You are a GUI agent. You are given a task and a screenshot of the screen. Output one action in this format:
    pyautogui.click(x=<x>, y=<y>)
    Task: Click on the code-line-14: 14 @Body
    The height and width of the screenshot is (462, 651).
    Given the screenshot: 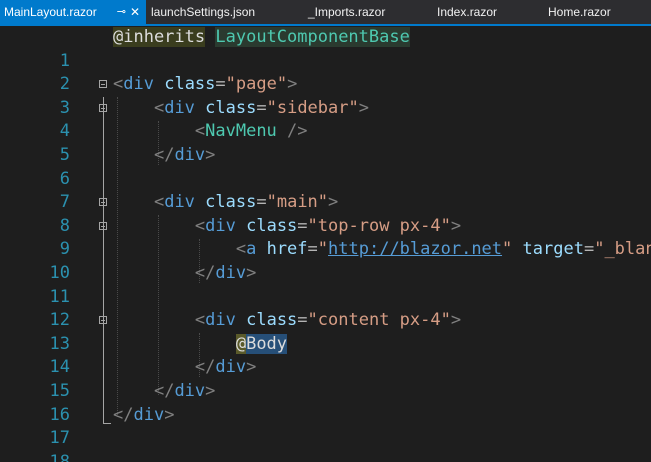 What is the action you would take?
    pyautogui.click(x=325, y=355)
    